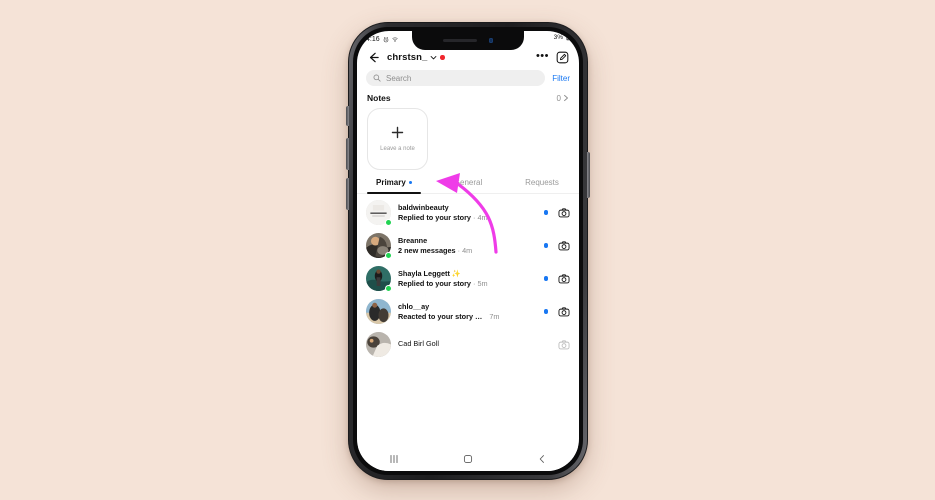 The height and width of the screenshot is (500, 935). What do you see at coordinates (542, 56) in the screenshot?
I see `more-options-button: •••` at bounding box center [542, 56].